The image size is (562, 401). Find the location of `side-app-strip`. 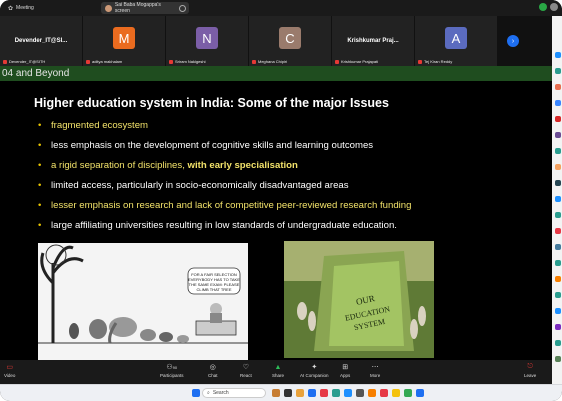

side-app-strip is located at coordinates (557, 200).